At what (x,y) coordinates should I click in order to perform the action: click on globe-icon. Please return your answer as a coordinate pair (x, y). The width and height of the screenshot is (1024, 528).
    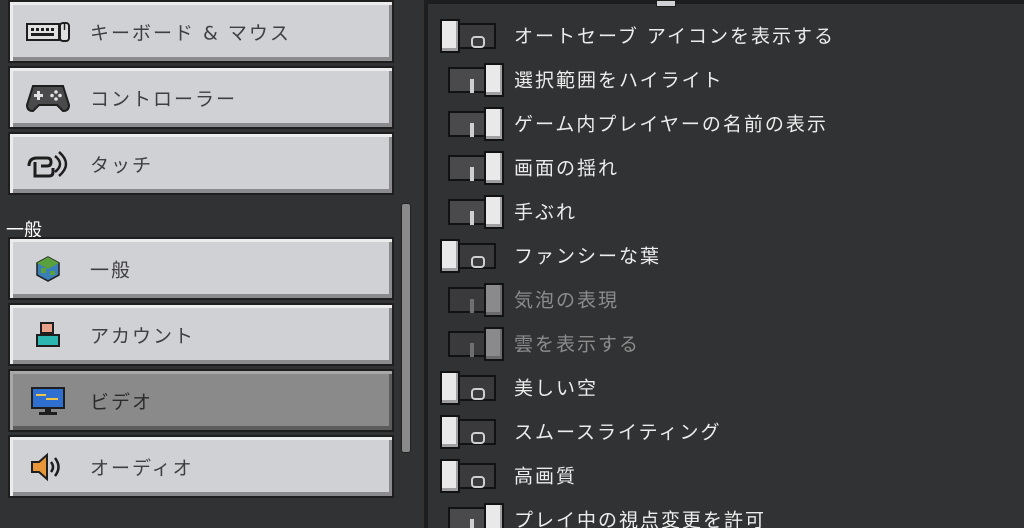
    Looking at the image, I should click on (48, 269).